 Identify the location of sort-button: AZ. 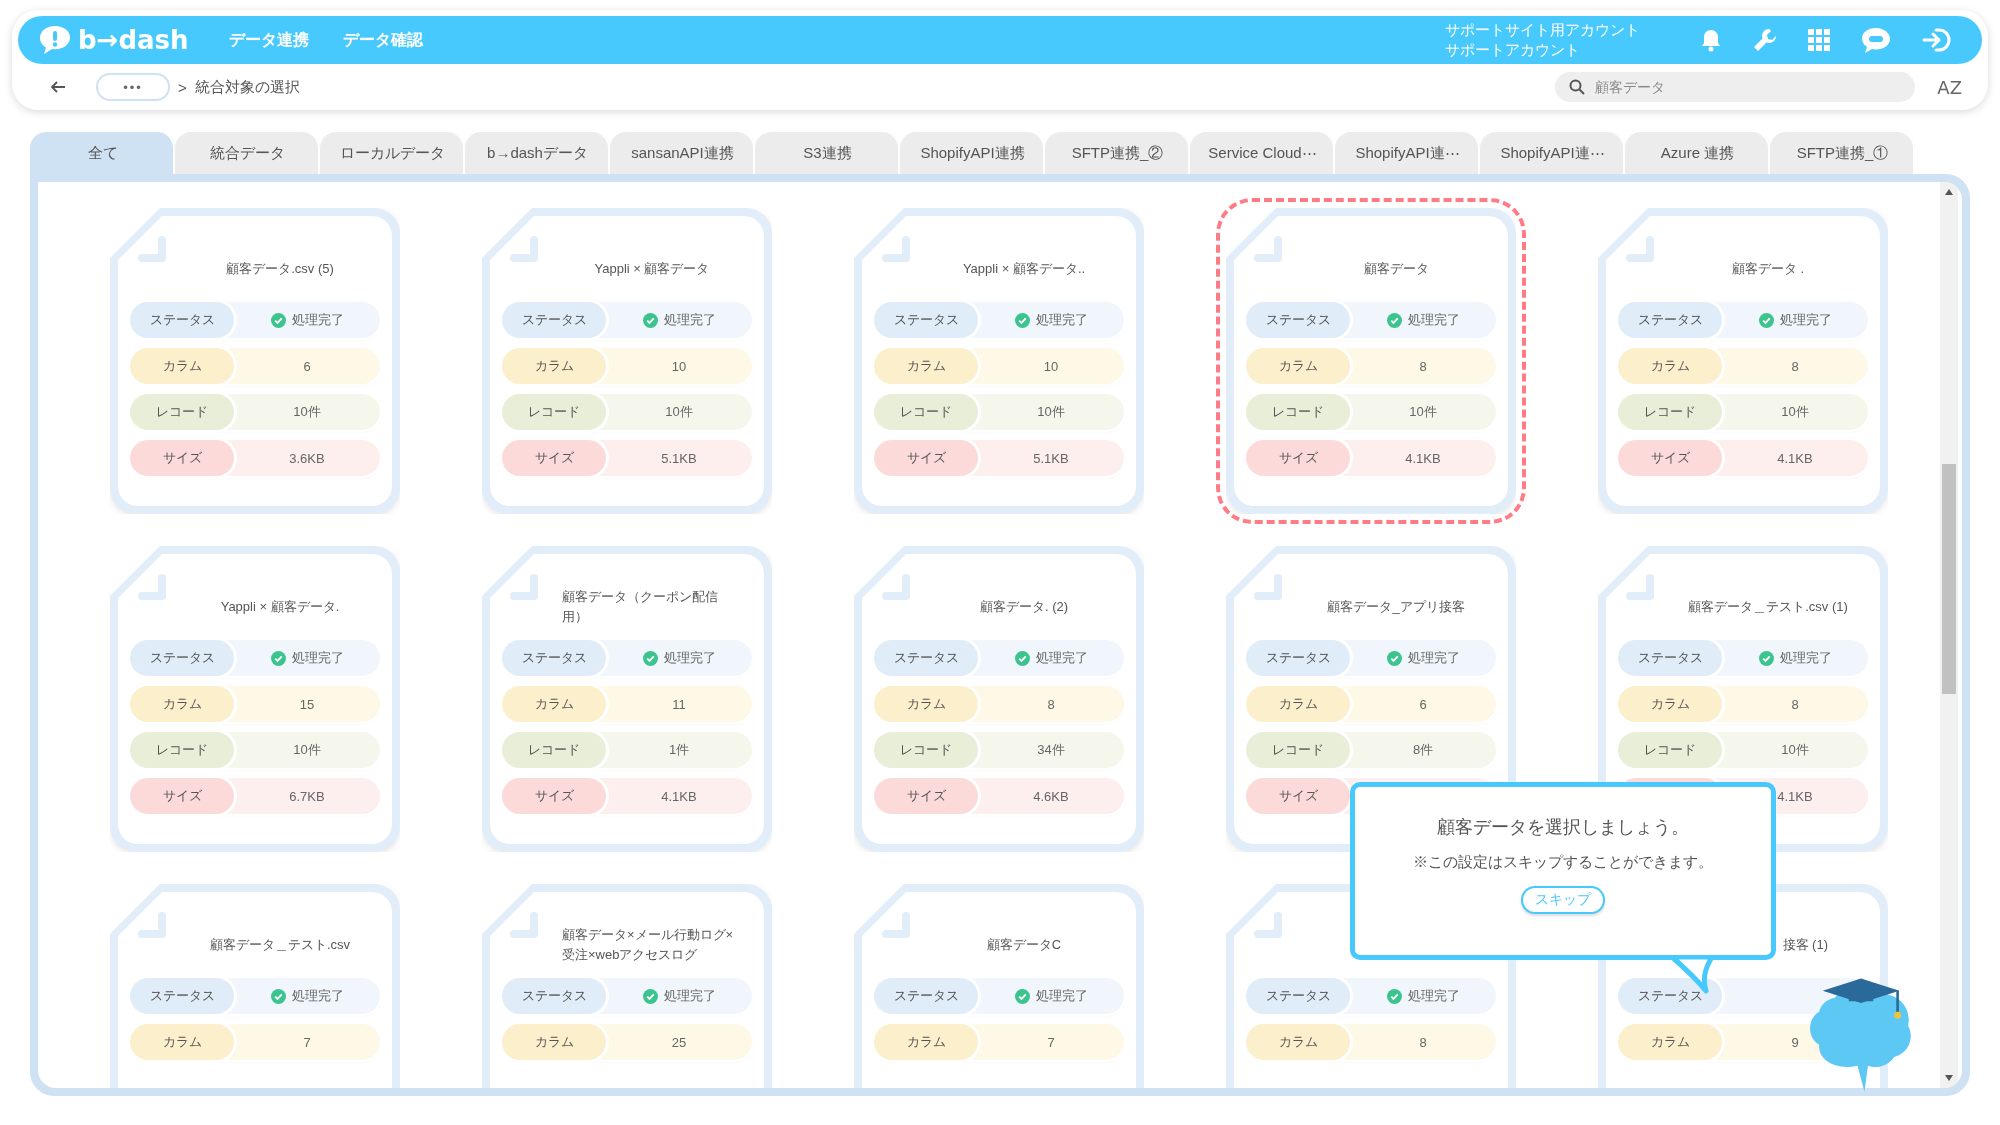
(1949, 87).